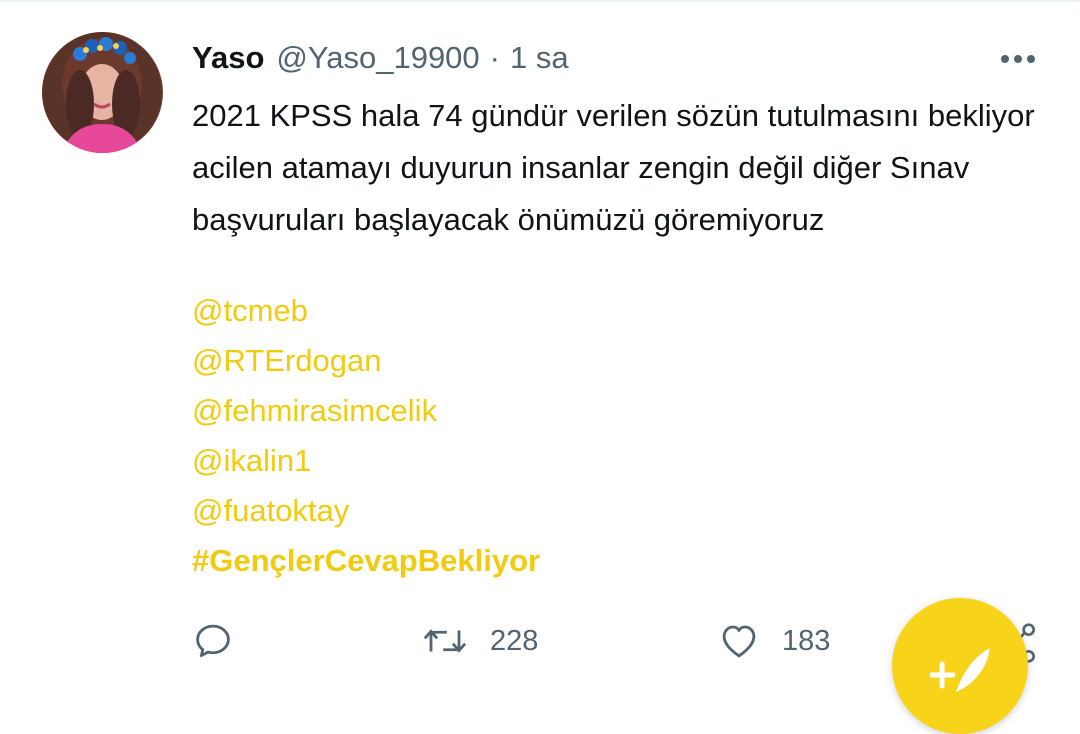  Describe the element at coordinates (366, 361) in the screenshot. I see `mention-link: @RTErdogan` at that location.